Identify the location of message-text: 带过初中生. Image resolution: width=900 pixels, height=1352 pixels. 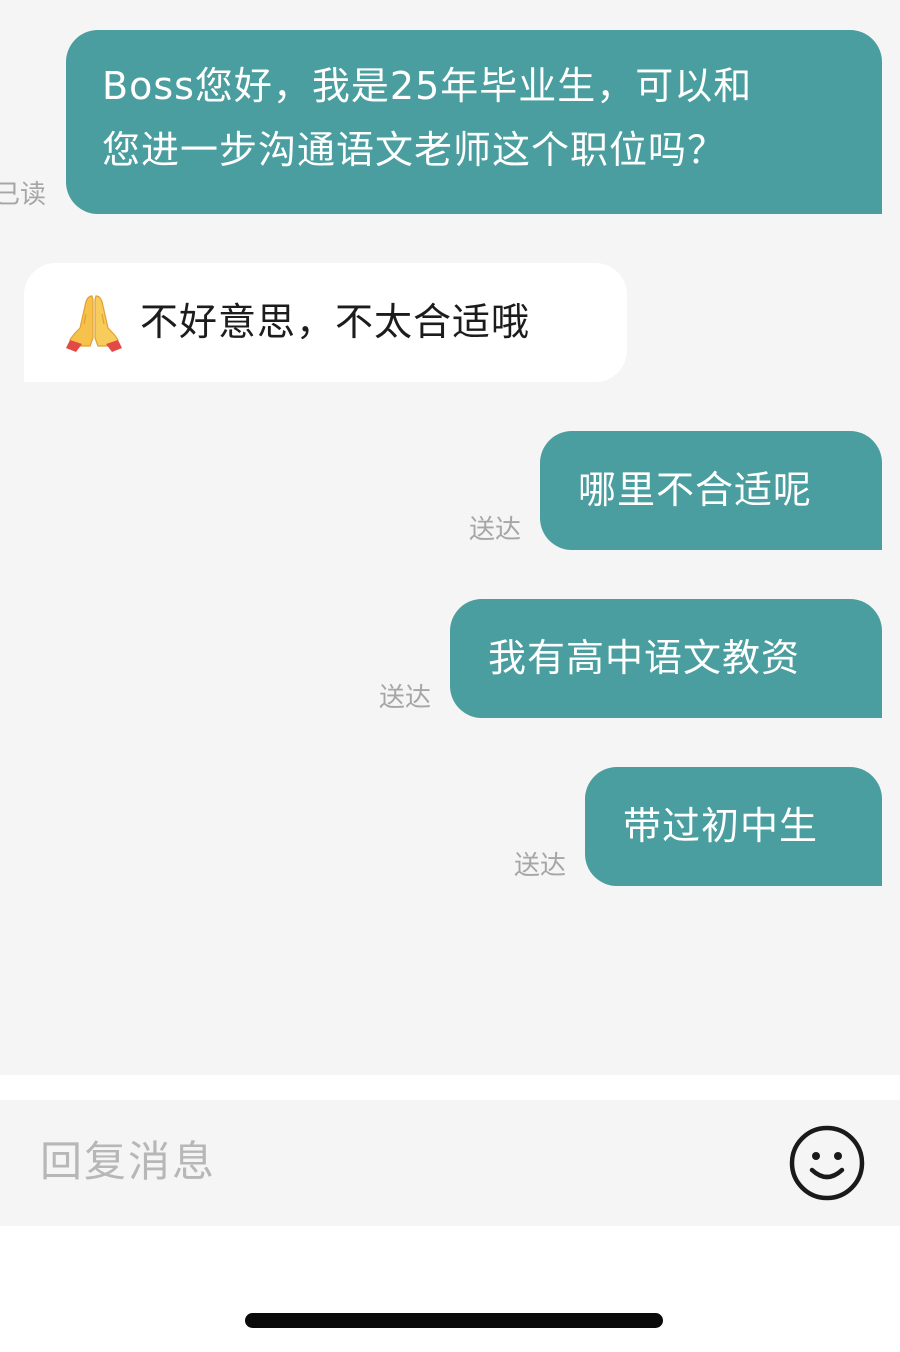
(721, 826).